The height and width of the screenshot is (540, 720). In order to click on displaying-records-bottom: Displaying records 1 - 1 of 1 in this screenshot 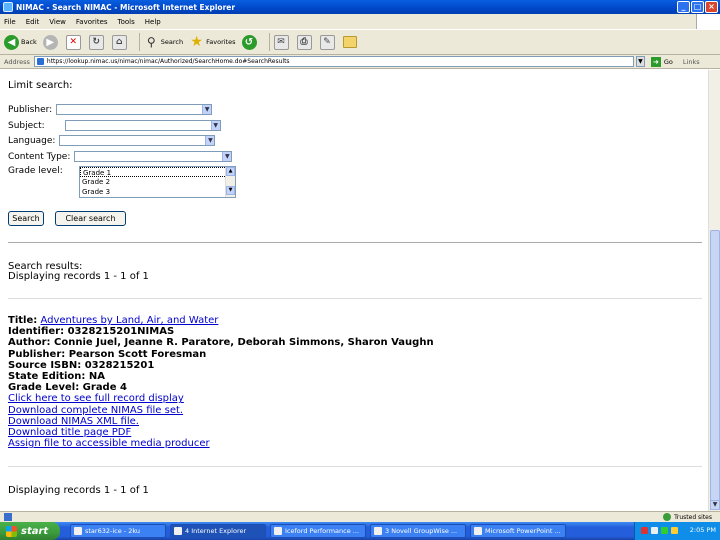, I will do `click(78, 490)`.